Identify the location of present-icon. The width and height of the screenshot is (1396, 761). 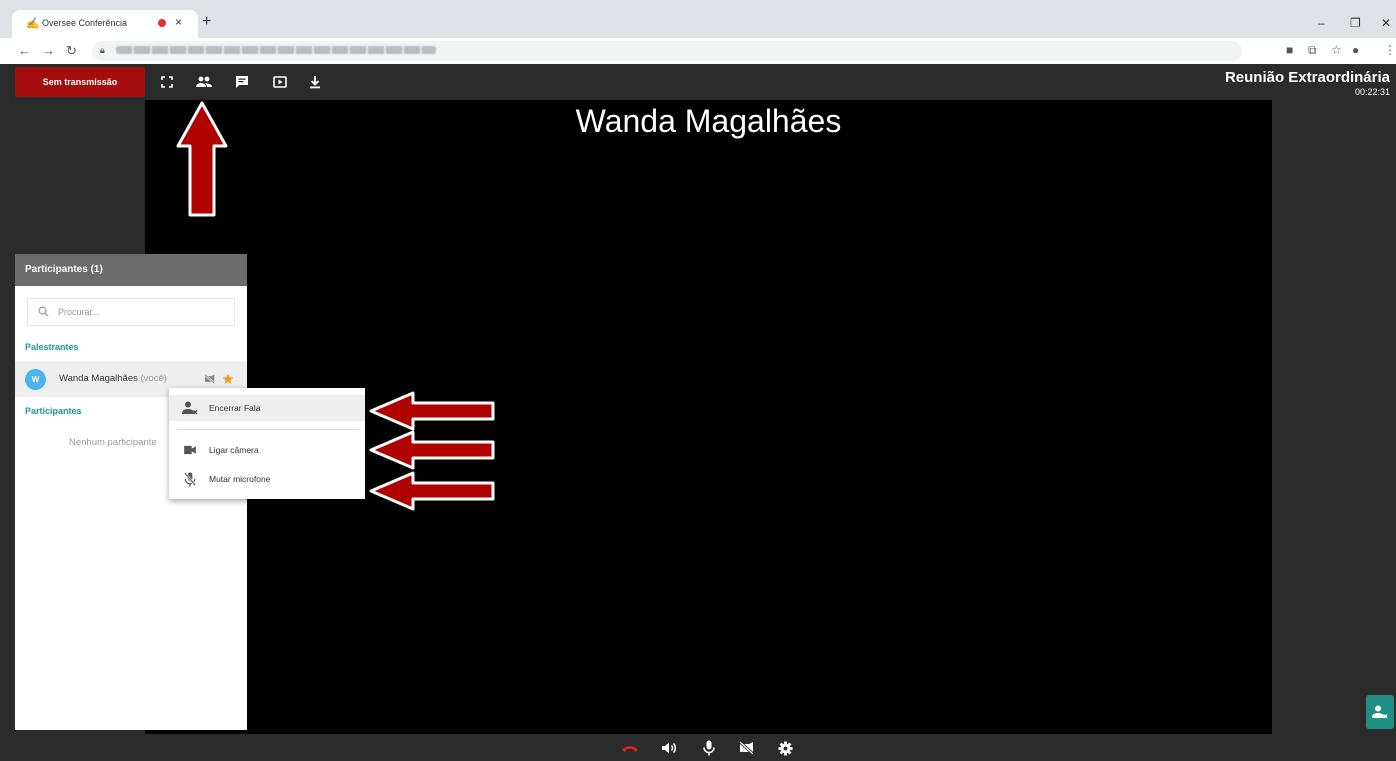
(280, 82).